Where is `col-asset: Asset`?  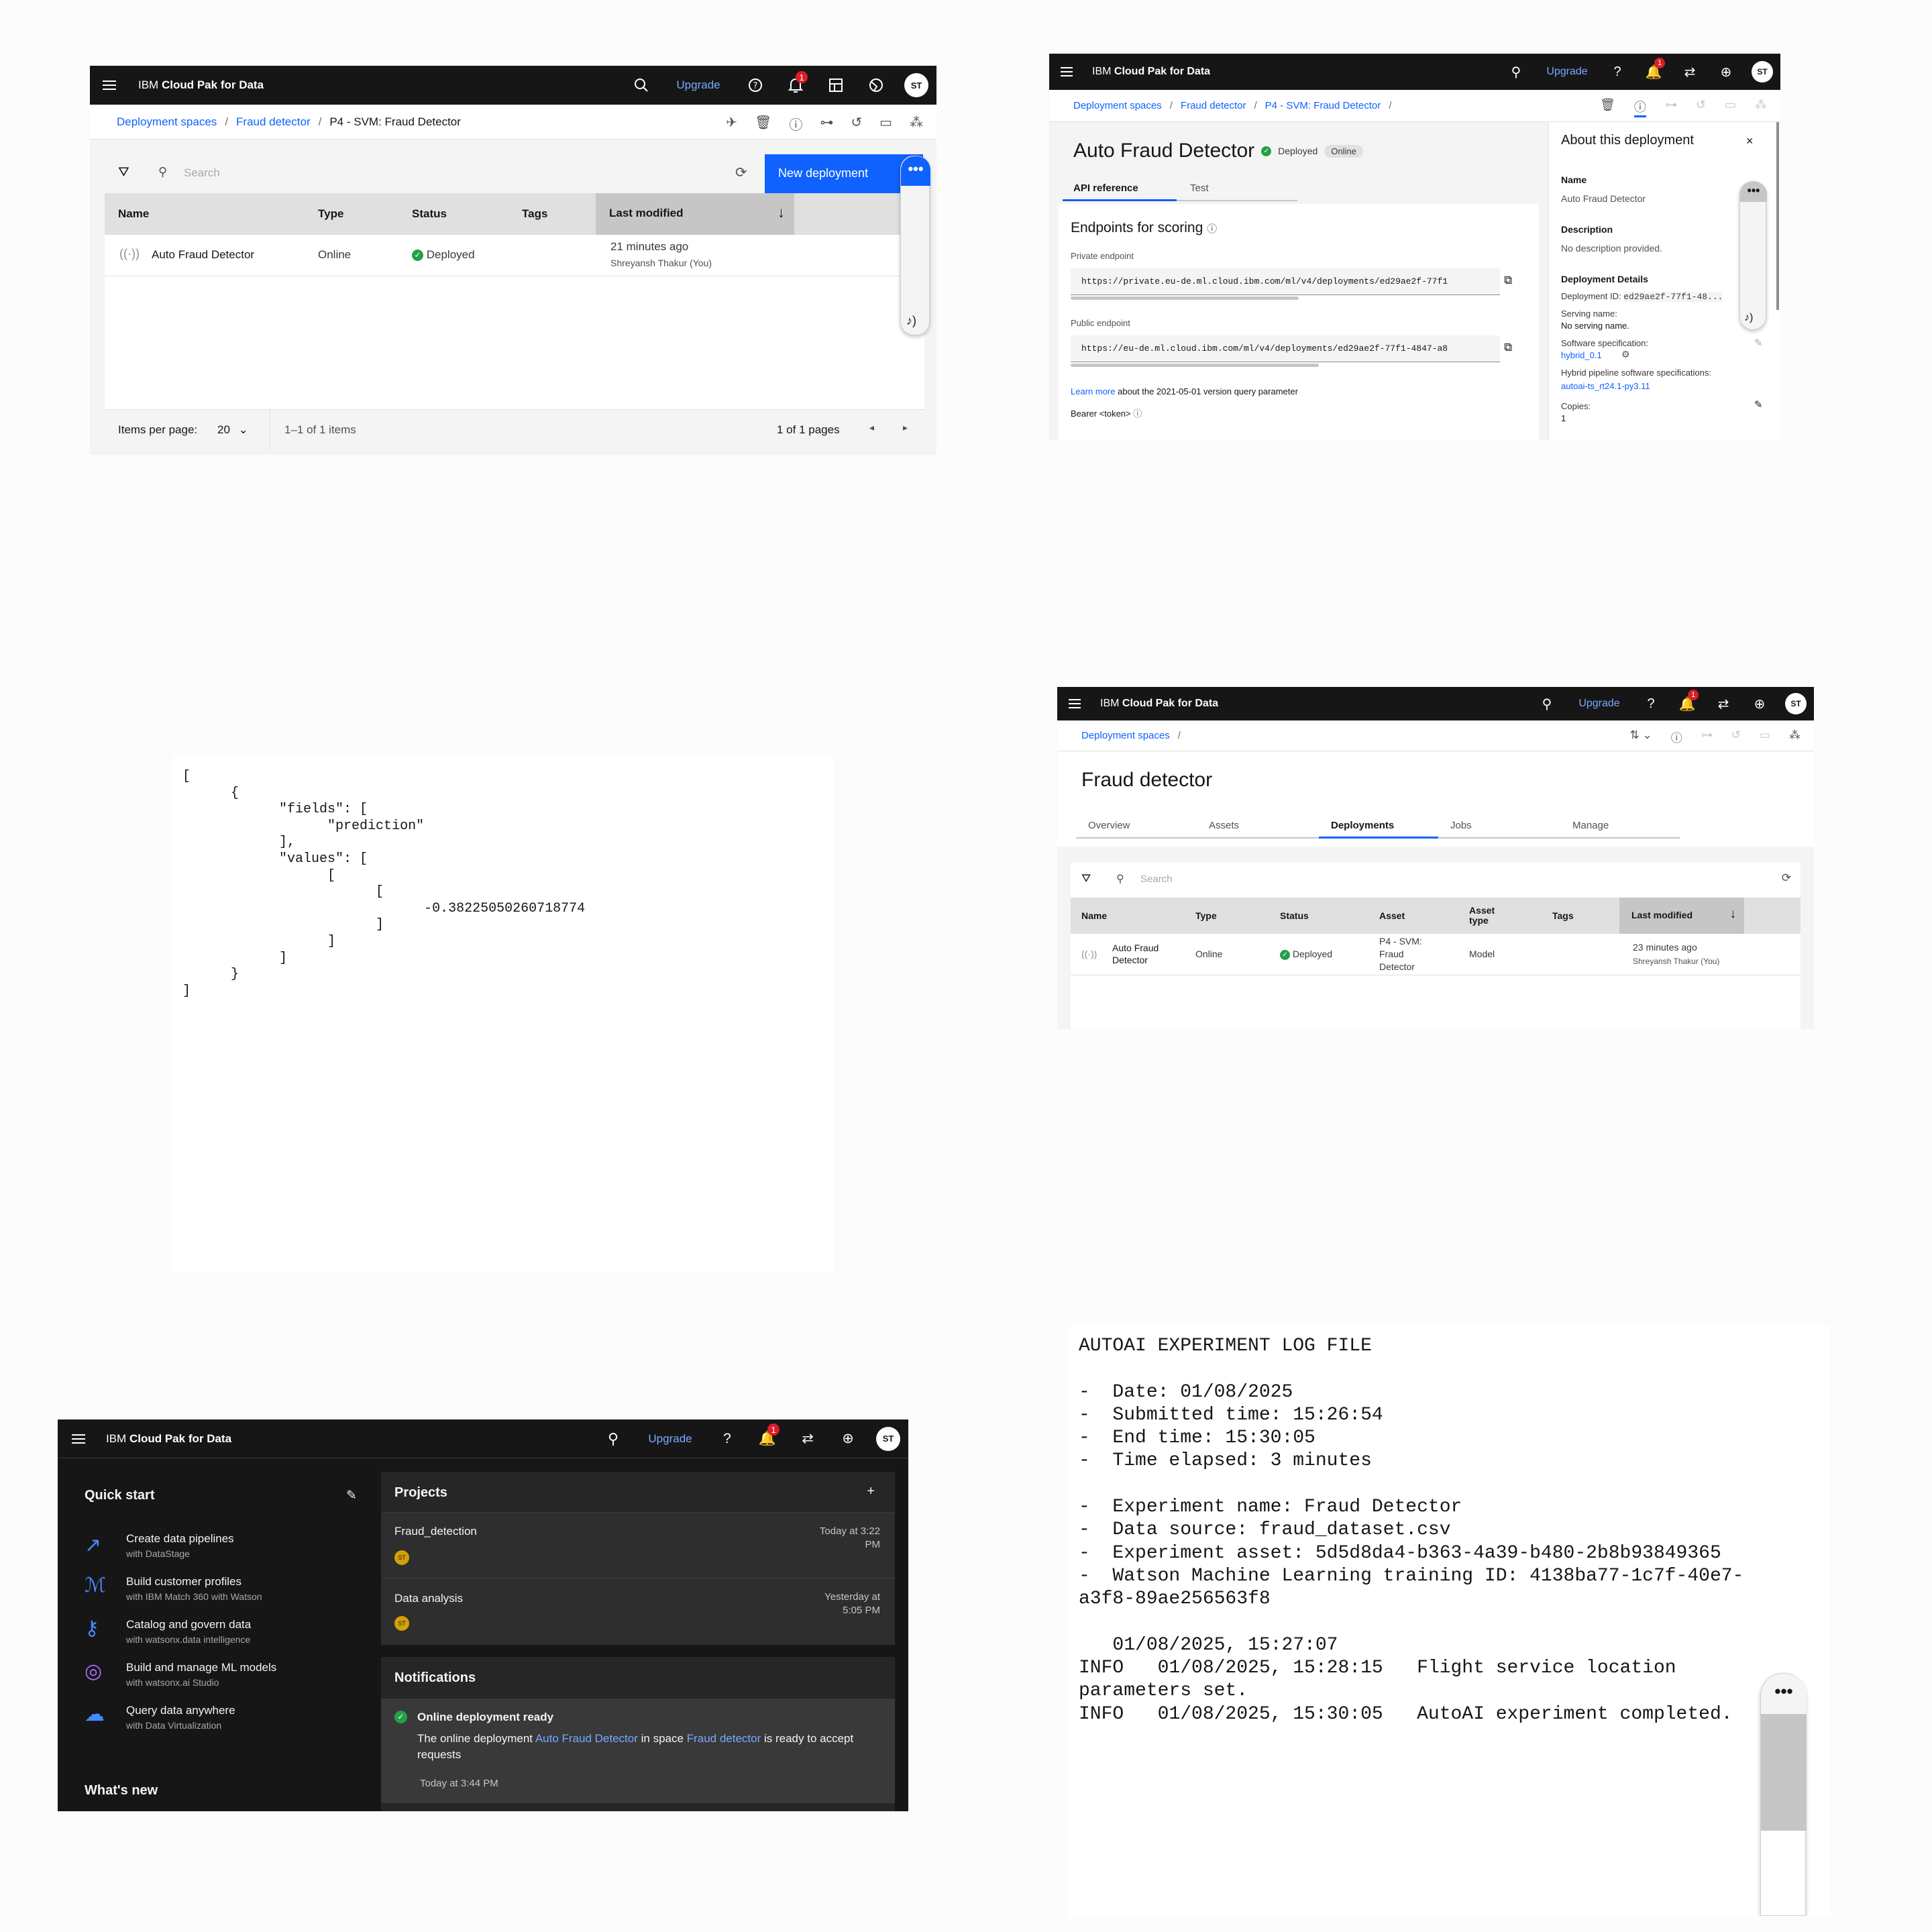
col-asset: Asset is located at coordinates (1392, 915).